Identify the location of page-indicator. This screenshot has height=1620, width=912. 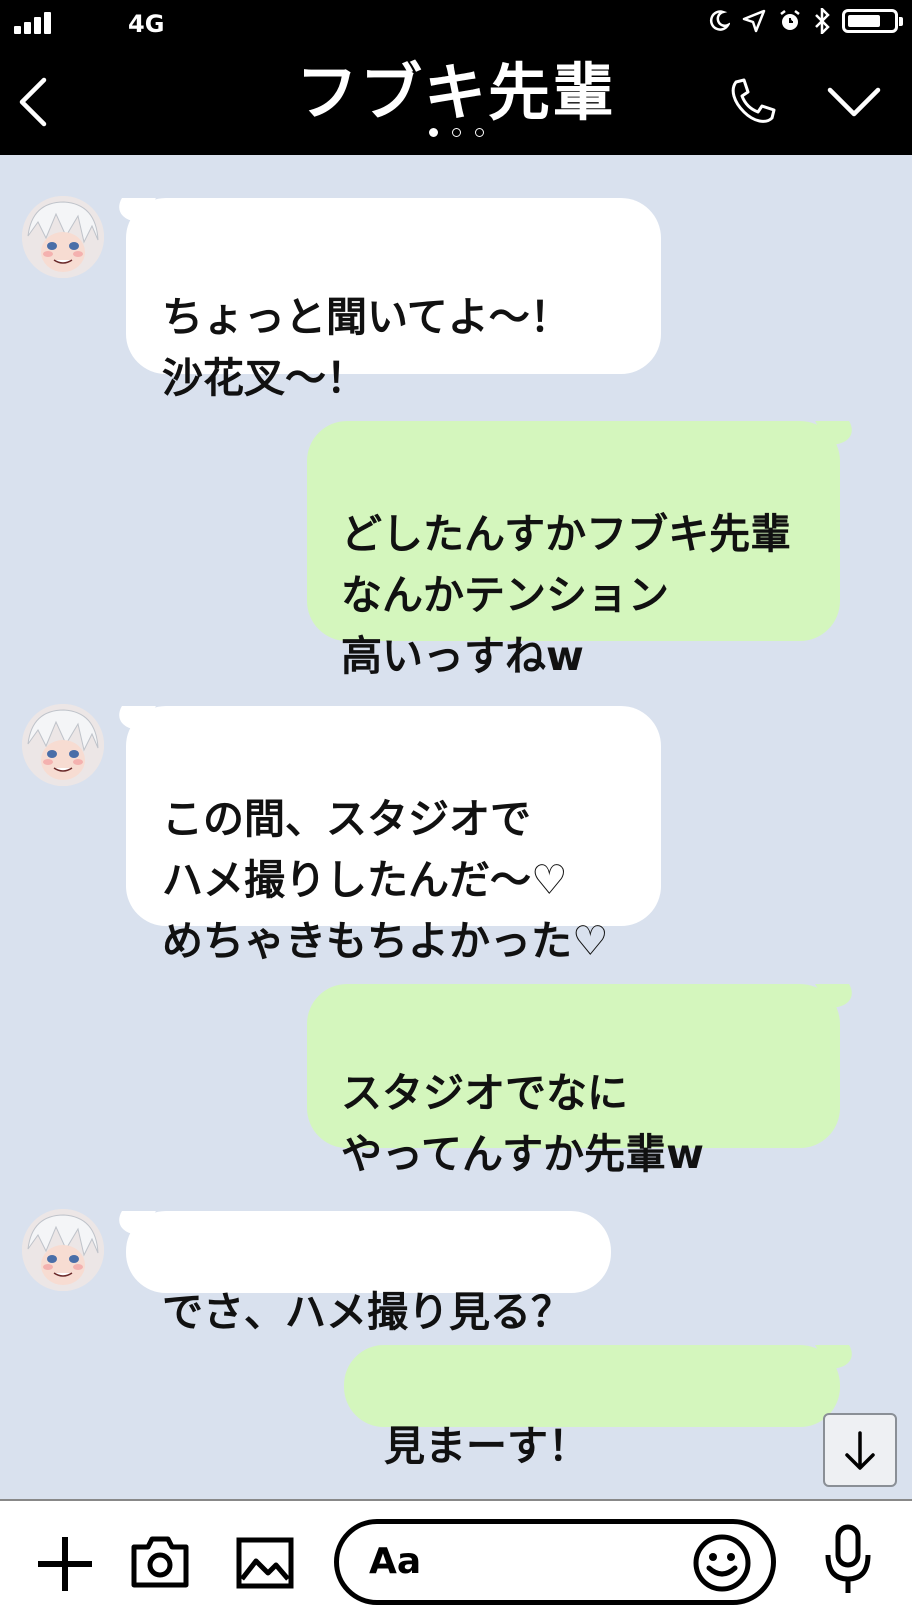
(456, 132).